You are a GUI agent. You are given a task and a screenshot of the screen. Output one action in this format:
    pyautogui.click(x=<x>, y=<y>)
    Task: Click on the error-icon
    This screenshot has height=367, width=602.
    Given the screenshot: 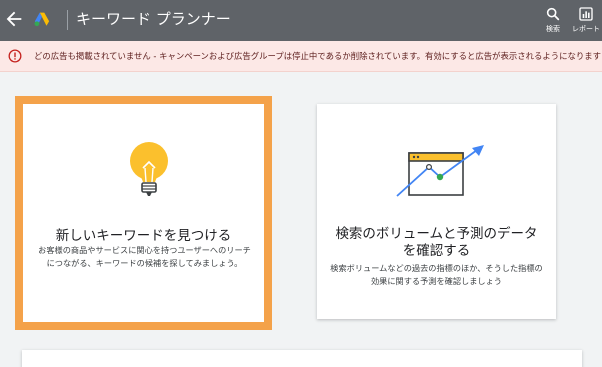 What is the action you would take?
    pyautogui.click(x=15, y=56)
    